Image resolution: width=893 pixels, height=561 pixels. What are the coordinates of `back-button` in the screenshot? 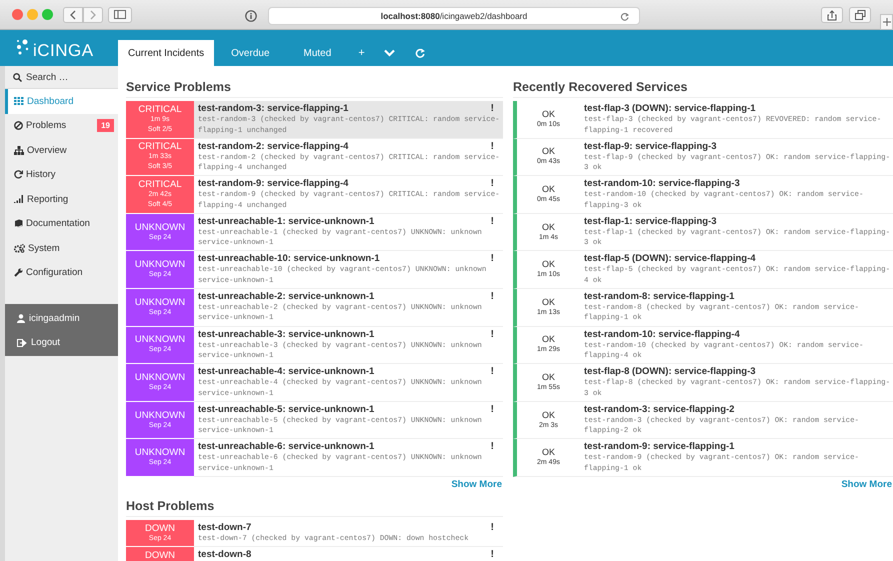 It's located at (73, 14).